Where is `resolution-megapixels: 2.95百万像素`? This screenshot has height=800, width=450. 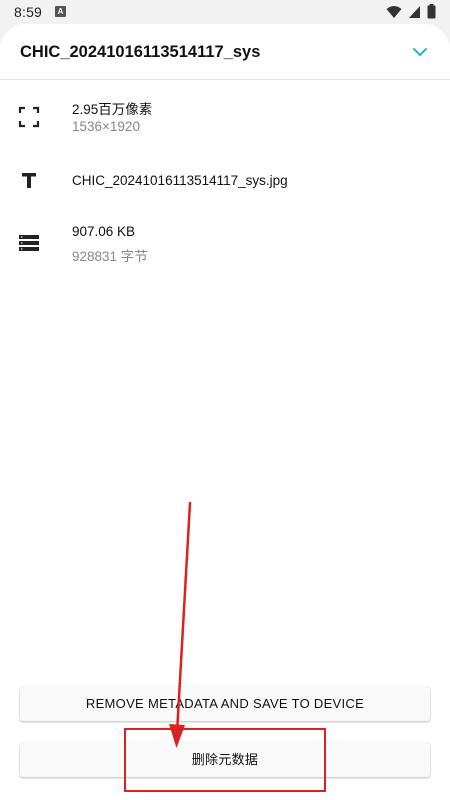
resolution-megapixels: 2.95百万像素 is located at coordinates (112, 109).